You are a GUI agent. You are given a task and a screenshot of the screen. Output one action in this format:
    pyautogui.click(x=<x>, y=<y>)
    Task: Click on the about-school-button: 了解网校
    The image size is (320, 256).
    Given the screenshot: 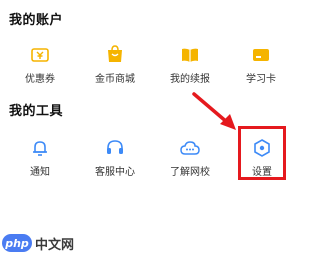 What is the action you would take?
    pyautogui.click(x=190, y=162)
    